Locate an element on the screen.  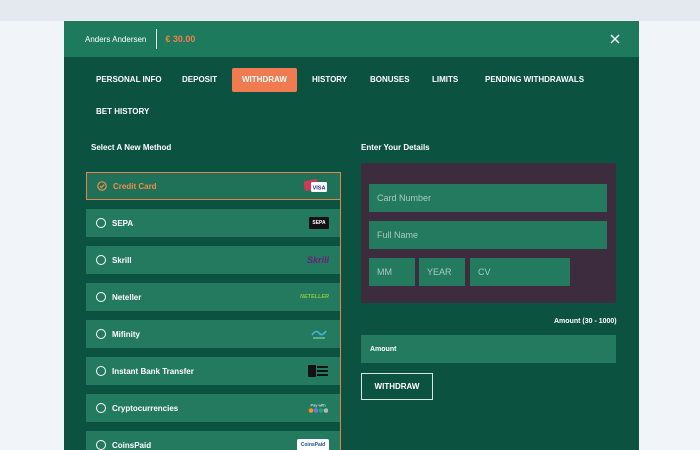
method-credit-card: Credit Card VISA is located at coordinates (213, 186).